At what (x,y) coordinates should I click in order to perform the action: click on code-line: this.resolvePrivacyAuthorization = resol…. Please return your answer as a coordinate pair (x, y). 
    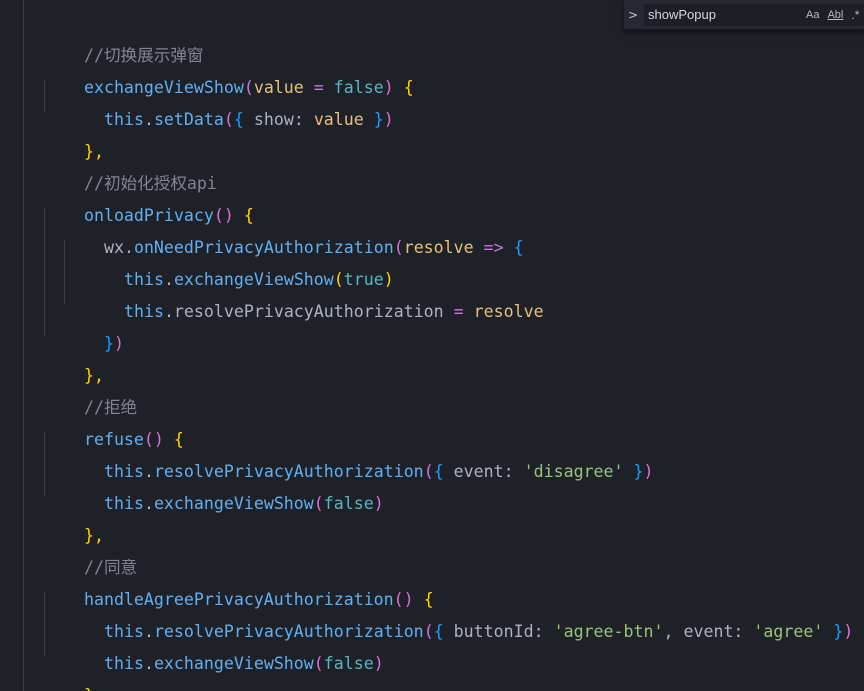
    Looking at the image, I should click on (314, 292).